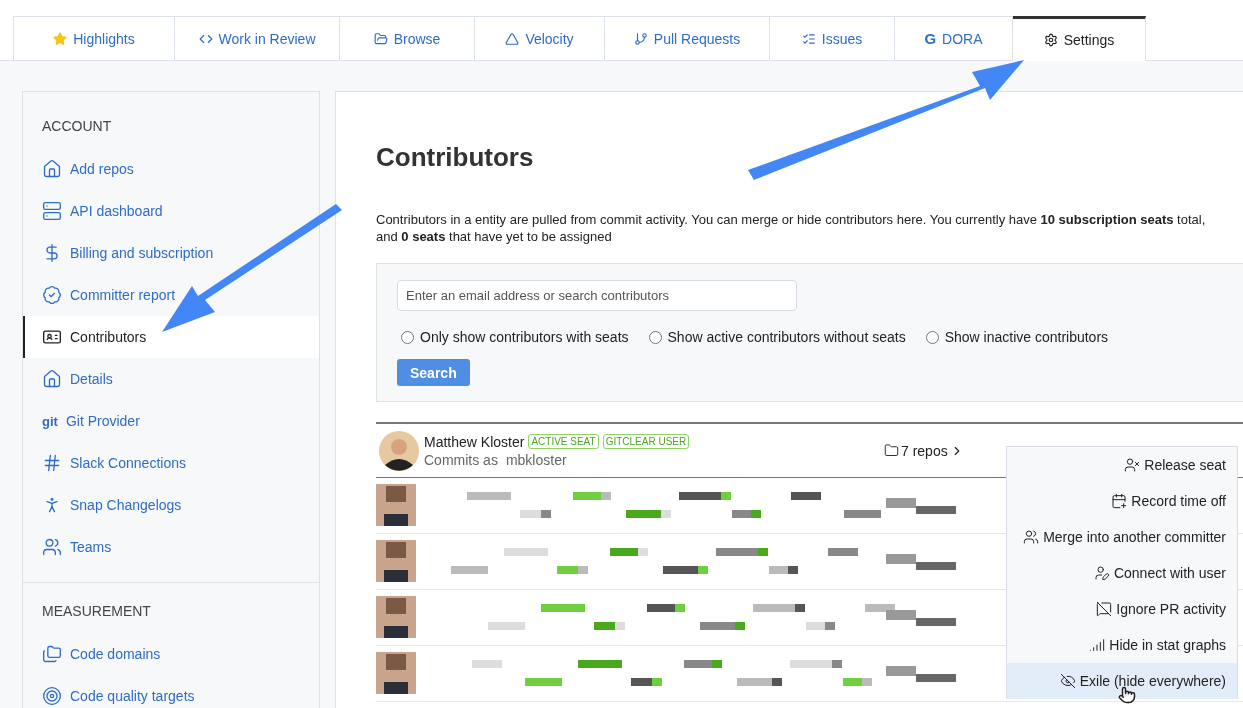 This screenshot has height=708, width=1243. I want to click on menu-item: Merge into another committer, so click(1122, 537).